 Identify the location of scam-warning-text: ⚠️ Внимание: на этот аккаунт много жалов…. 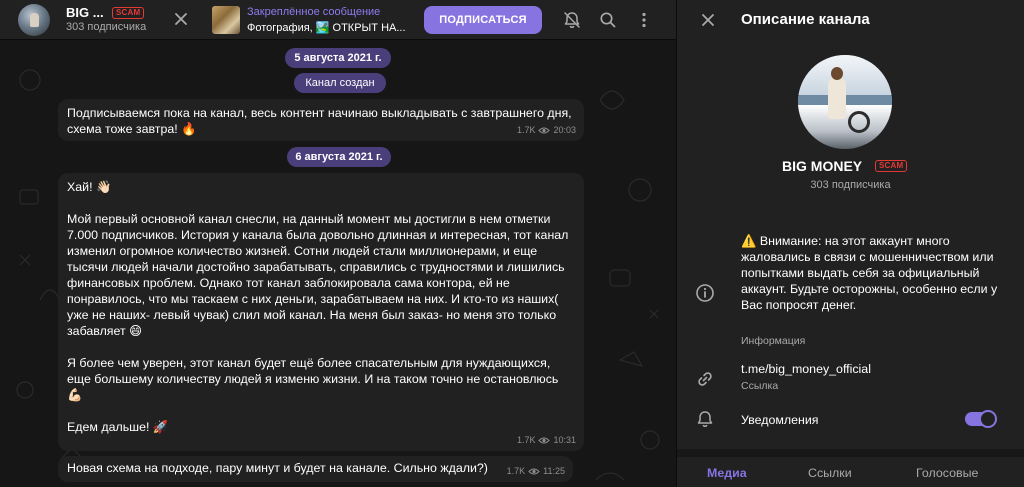
(869, 273).